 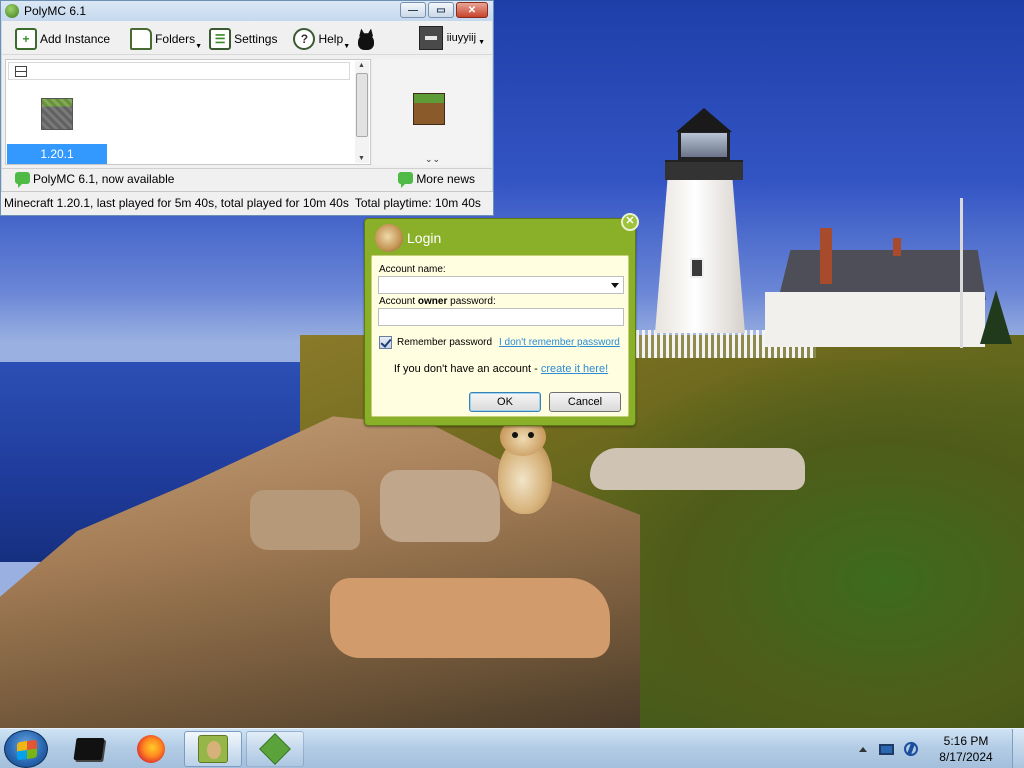 I want to click on plus-icon: +, so click(x=26, y=38).